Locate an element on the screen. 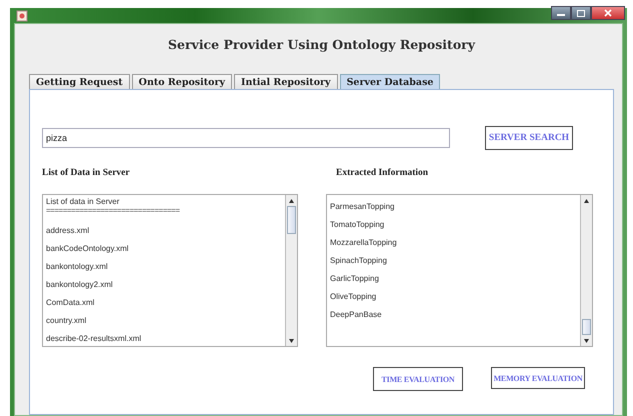 The width and height of the screenshot is (633, 416). close-button is located at coordinates (608, 13).